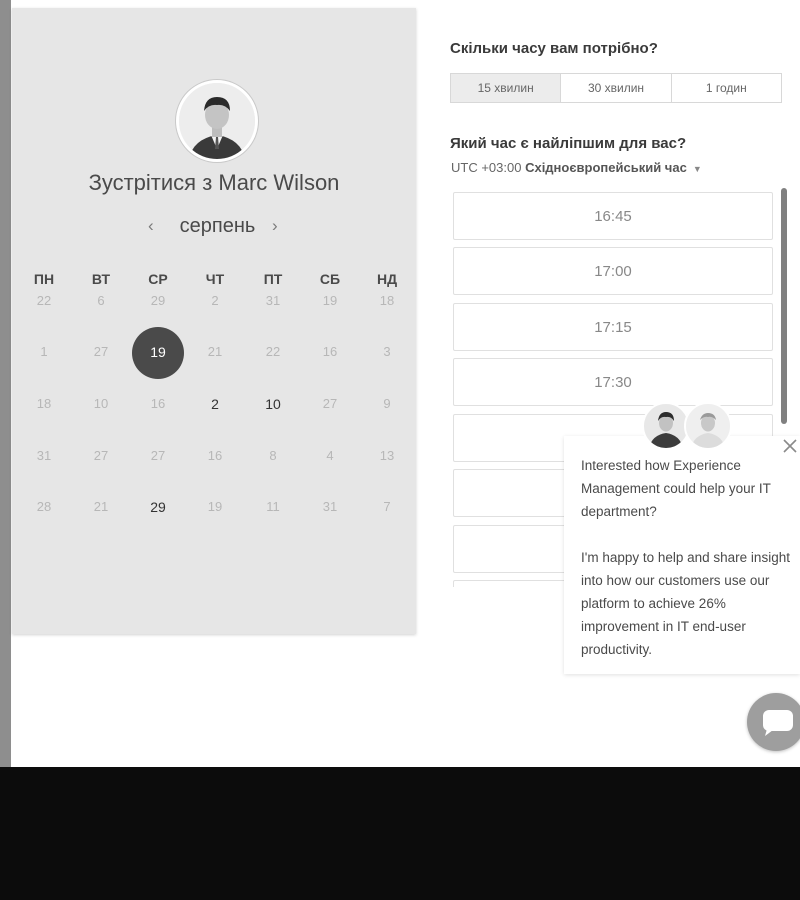 The height and width of the screenshot is (900, 800). I want to click on calendar-day: 8, so click(273, 455).